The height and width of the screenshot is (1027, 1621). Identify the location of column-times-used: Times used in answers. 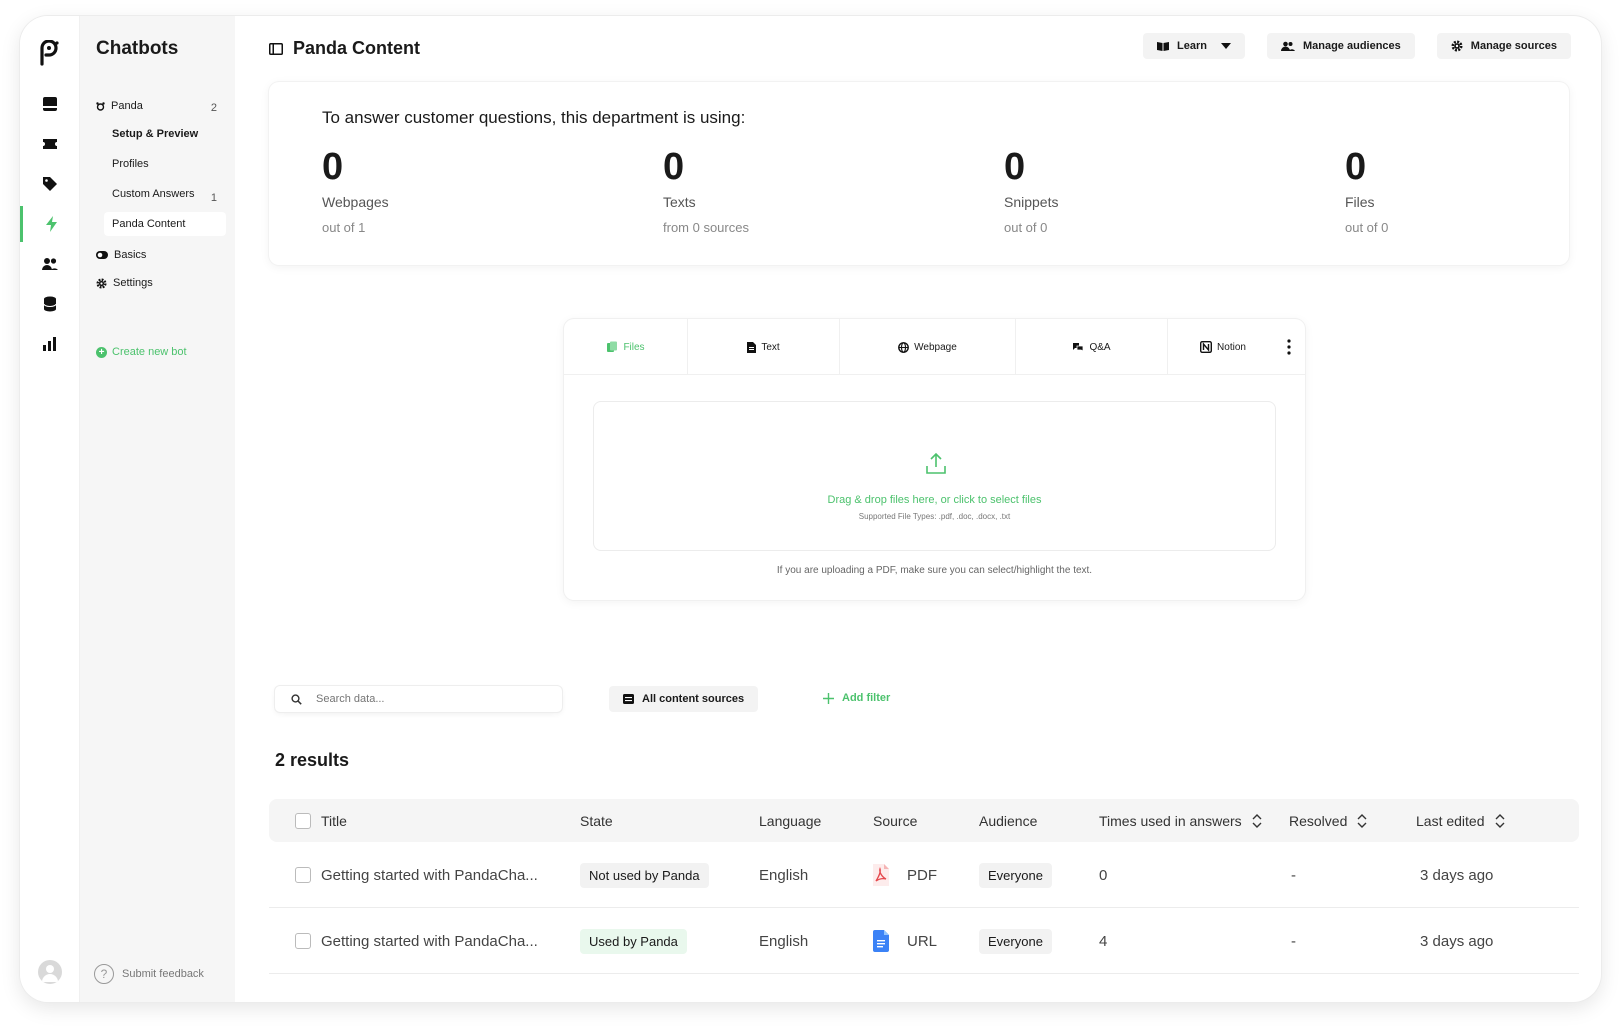
(1180, 820).